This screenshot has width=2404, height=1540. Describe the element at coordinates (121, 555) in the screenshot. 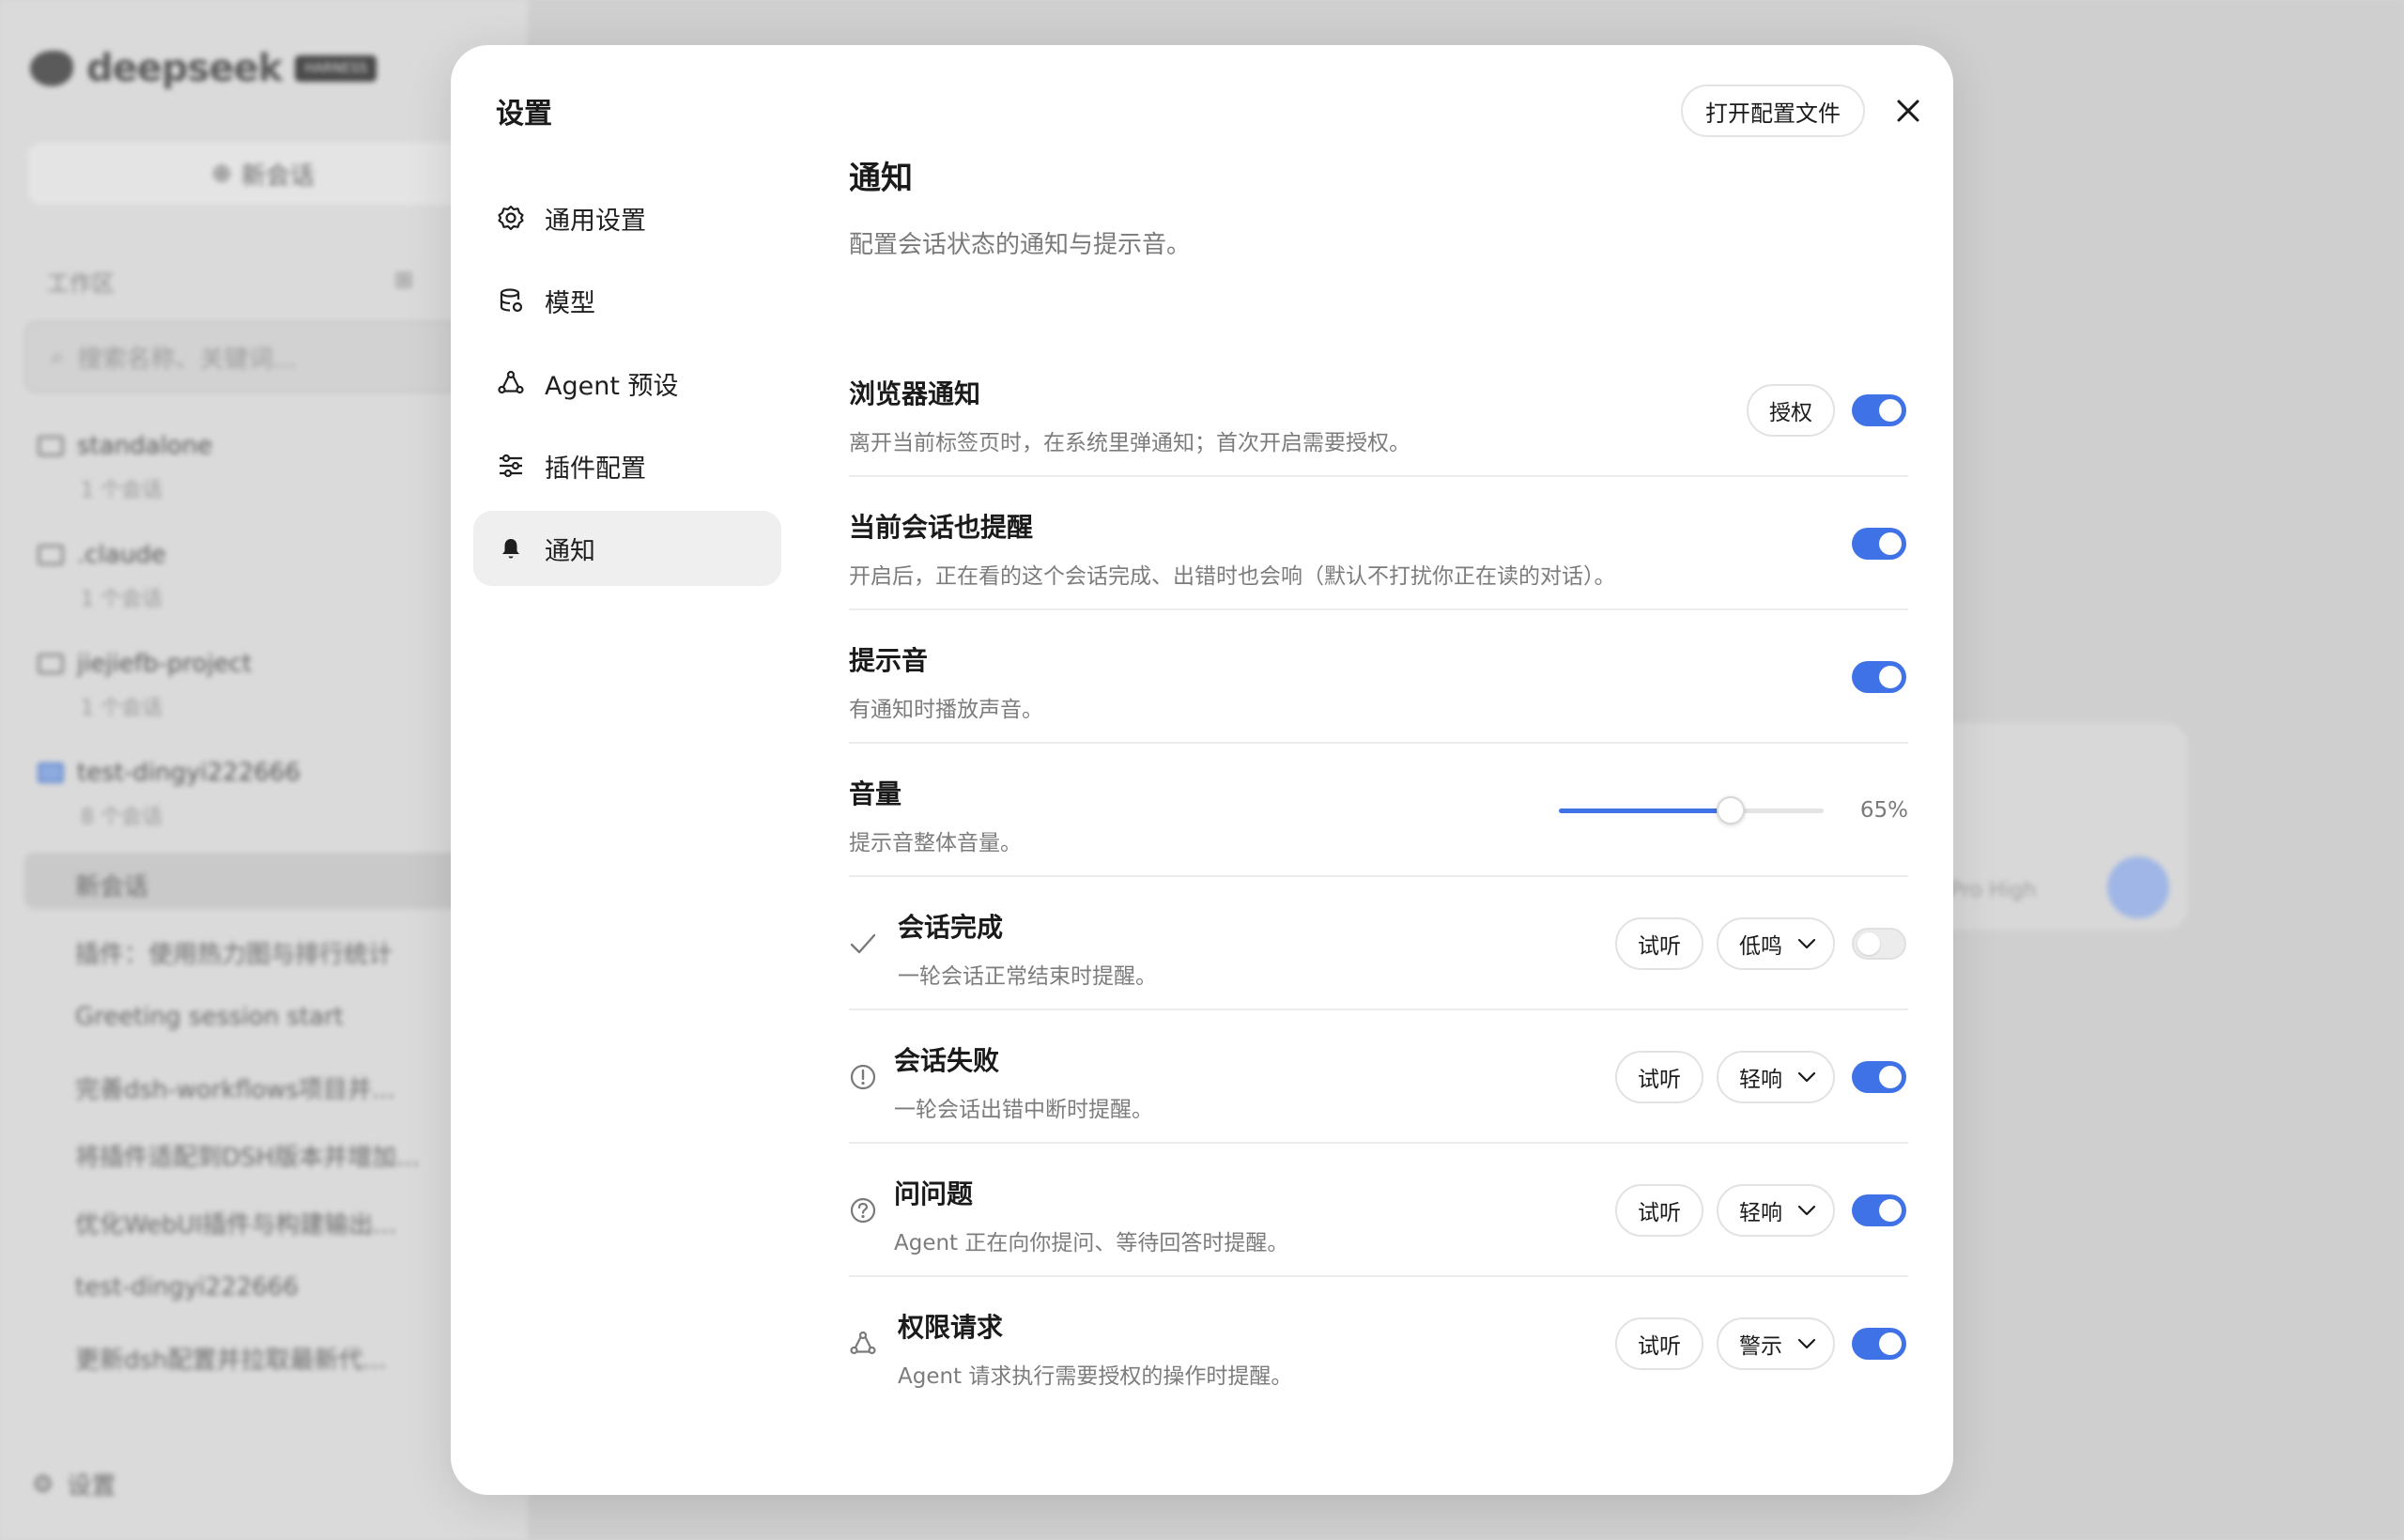

I see `project-name: .claude` at that location.